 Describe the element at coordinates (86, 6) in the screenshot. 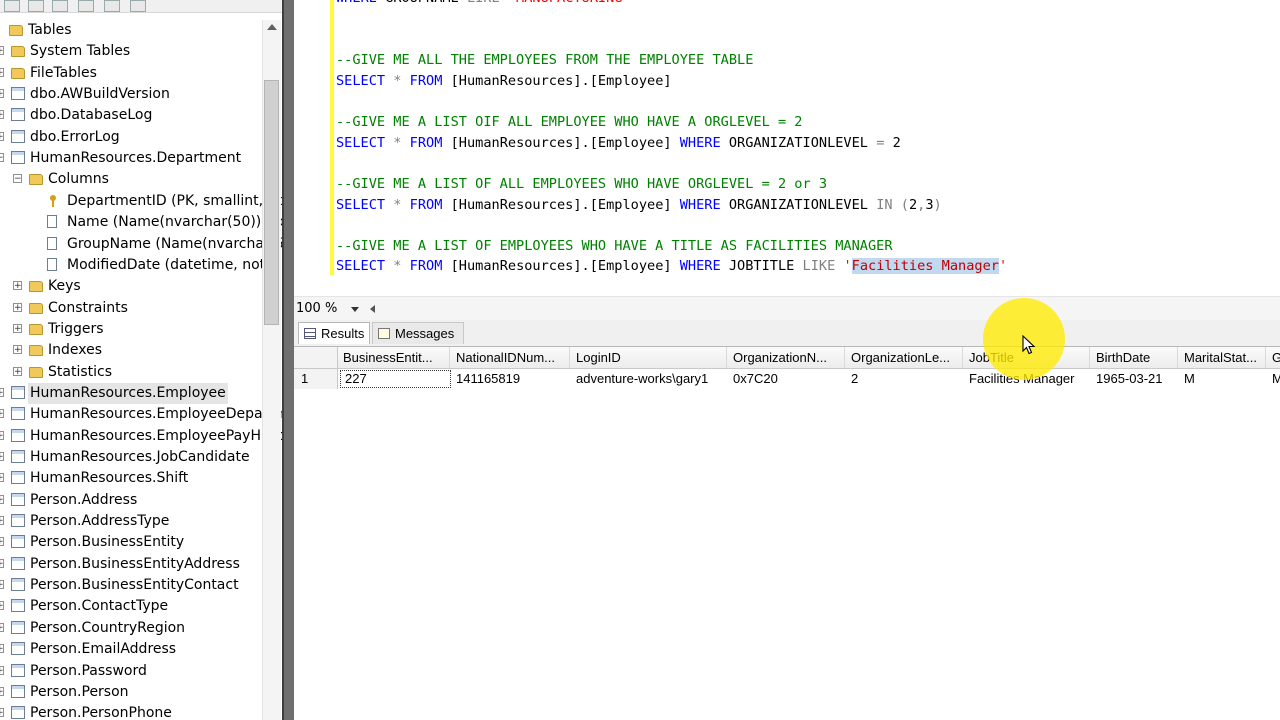

I see `filter-icon` at that location.